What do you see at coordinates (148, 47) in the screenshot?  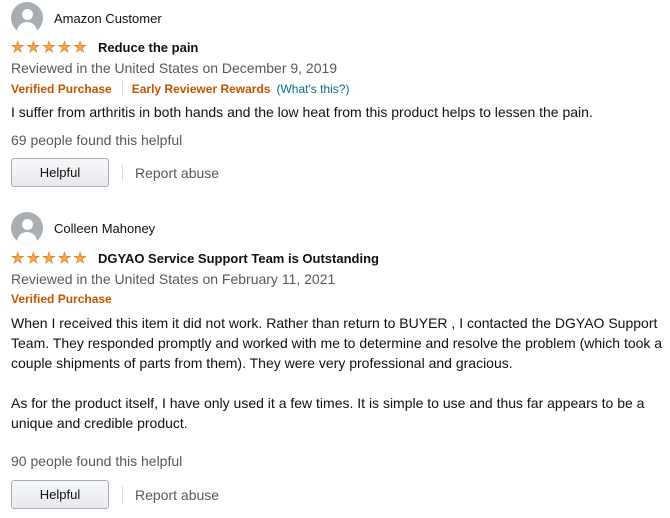 I see `review-title: Reduce the pain` at bounding box center [148, 47].